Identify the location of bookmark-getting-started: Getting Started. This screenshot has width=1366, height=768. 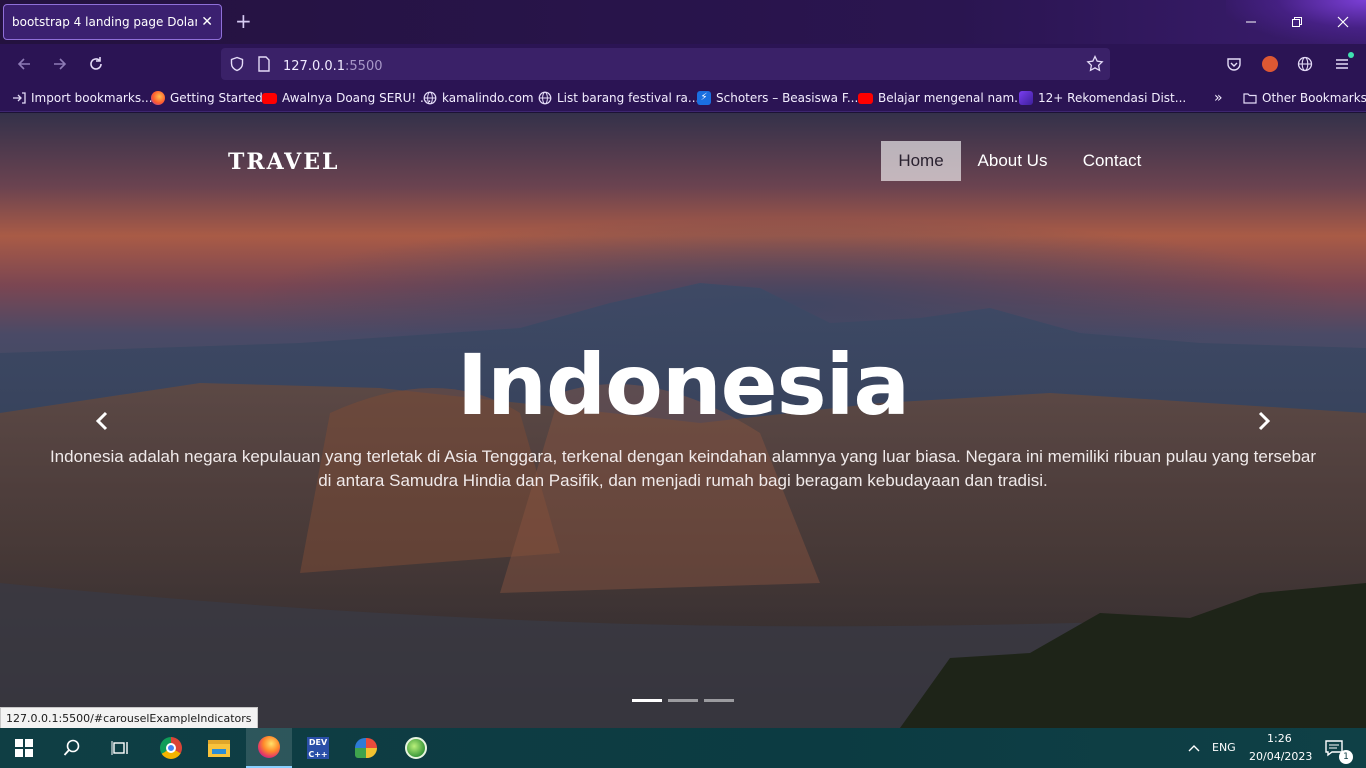
(207, 98).